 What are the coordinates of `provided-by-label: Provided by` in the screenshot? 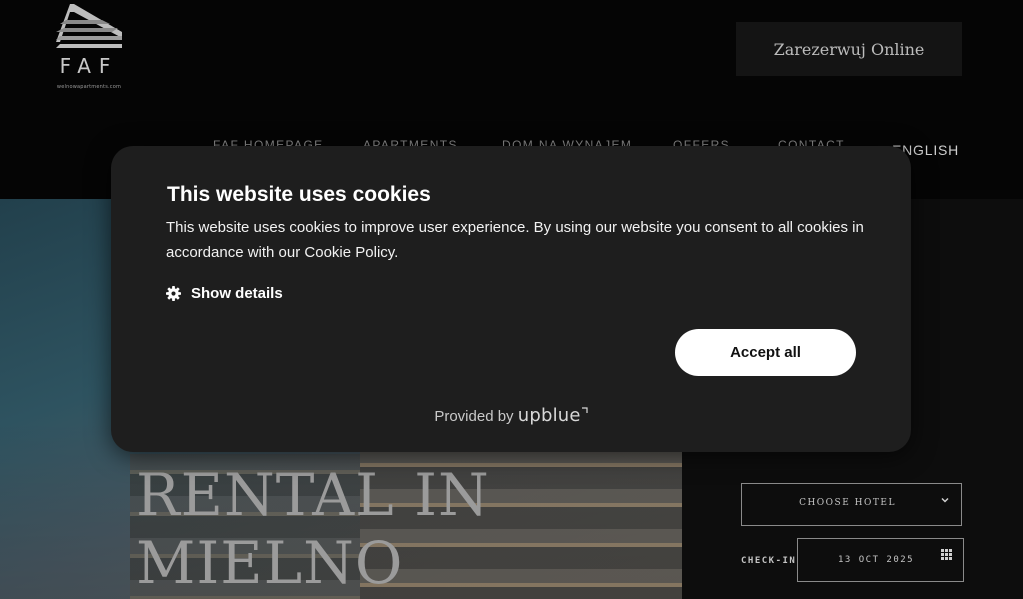 It's located at (474, 416).